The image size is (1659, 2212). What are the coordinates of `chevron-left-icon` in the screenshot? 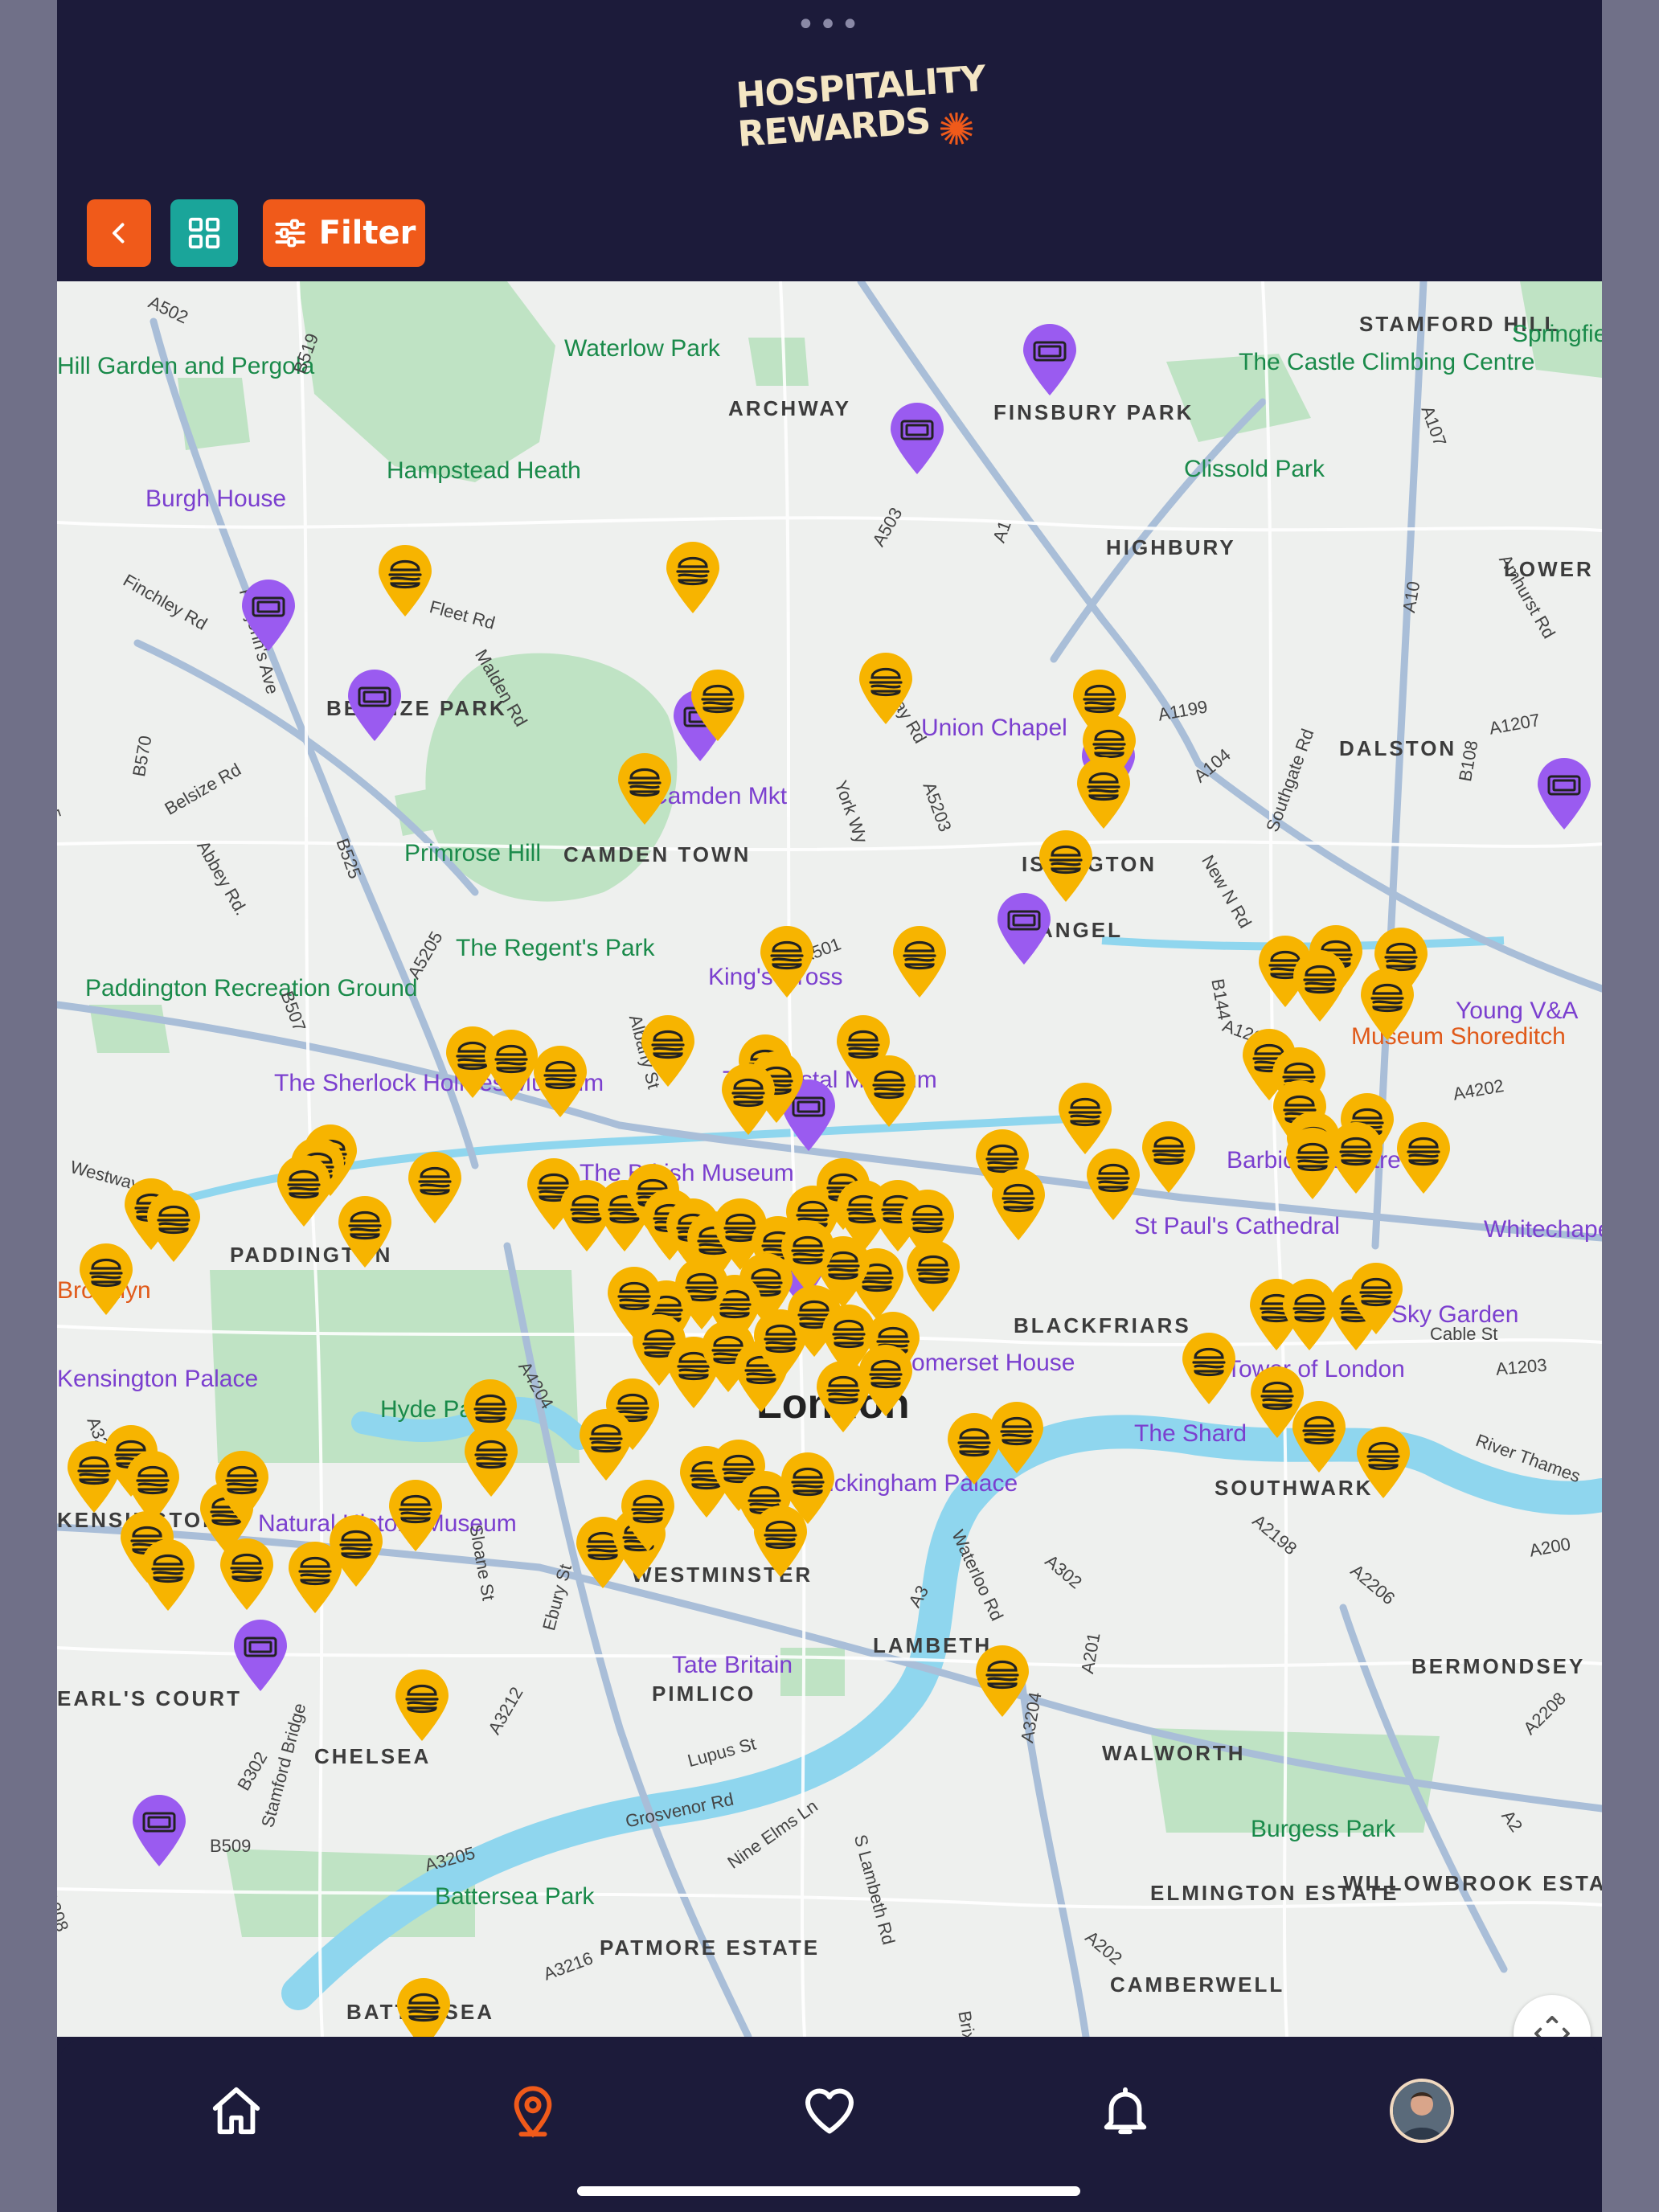 It's located at (119, 233).